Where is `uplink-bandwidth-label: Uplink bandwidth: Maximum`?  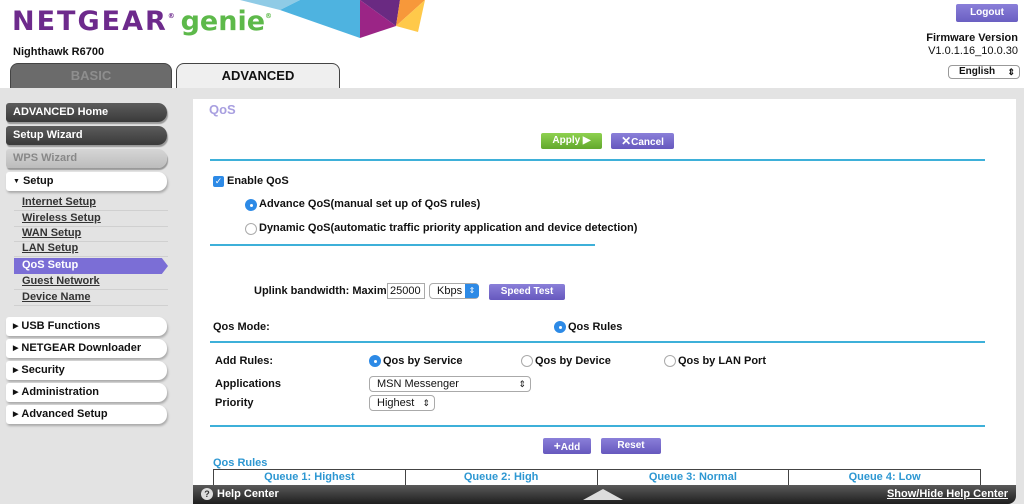 uplink-bandwidth-label: Uplink bandwidth: Maximum is located at coordinates (329, 291).